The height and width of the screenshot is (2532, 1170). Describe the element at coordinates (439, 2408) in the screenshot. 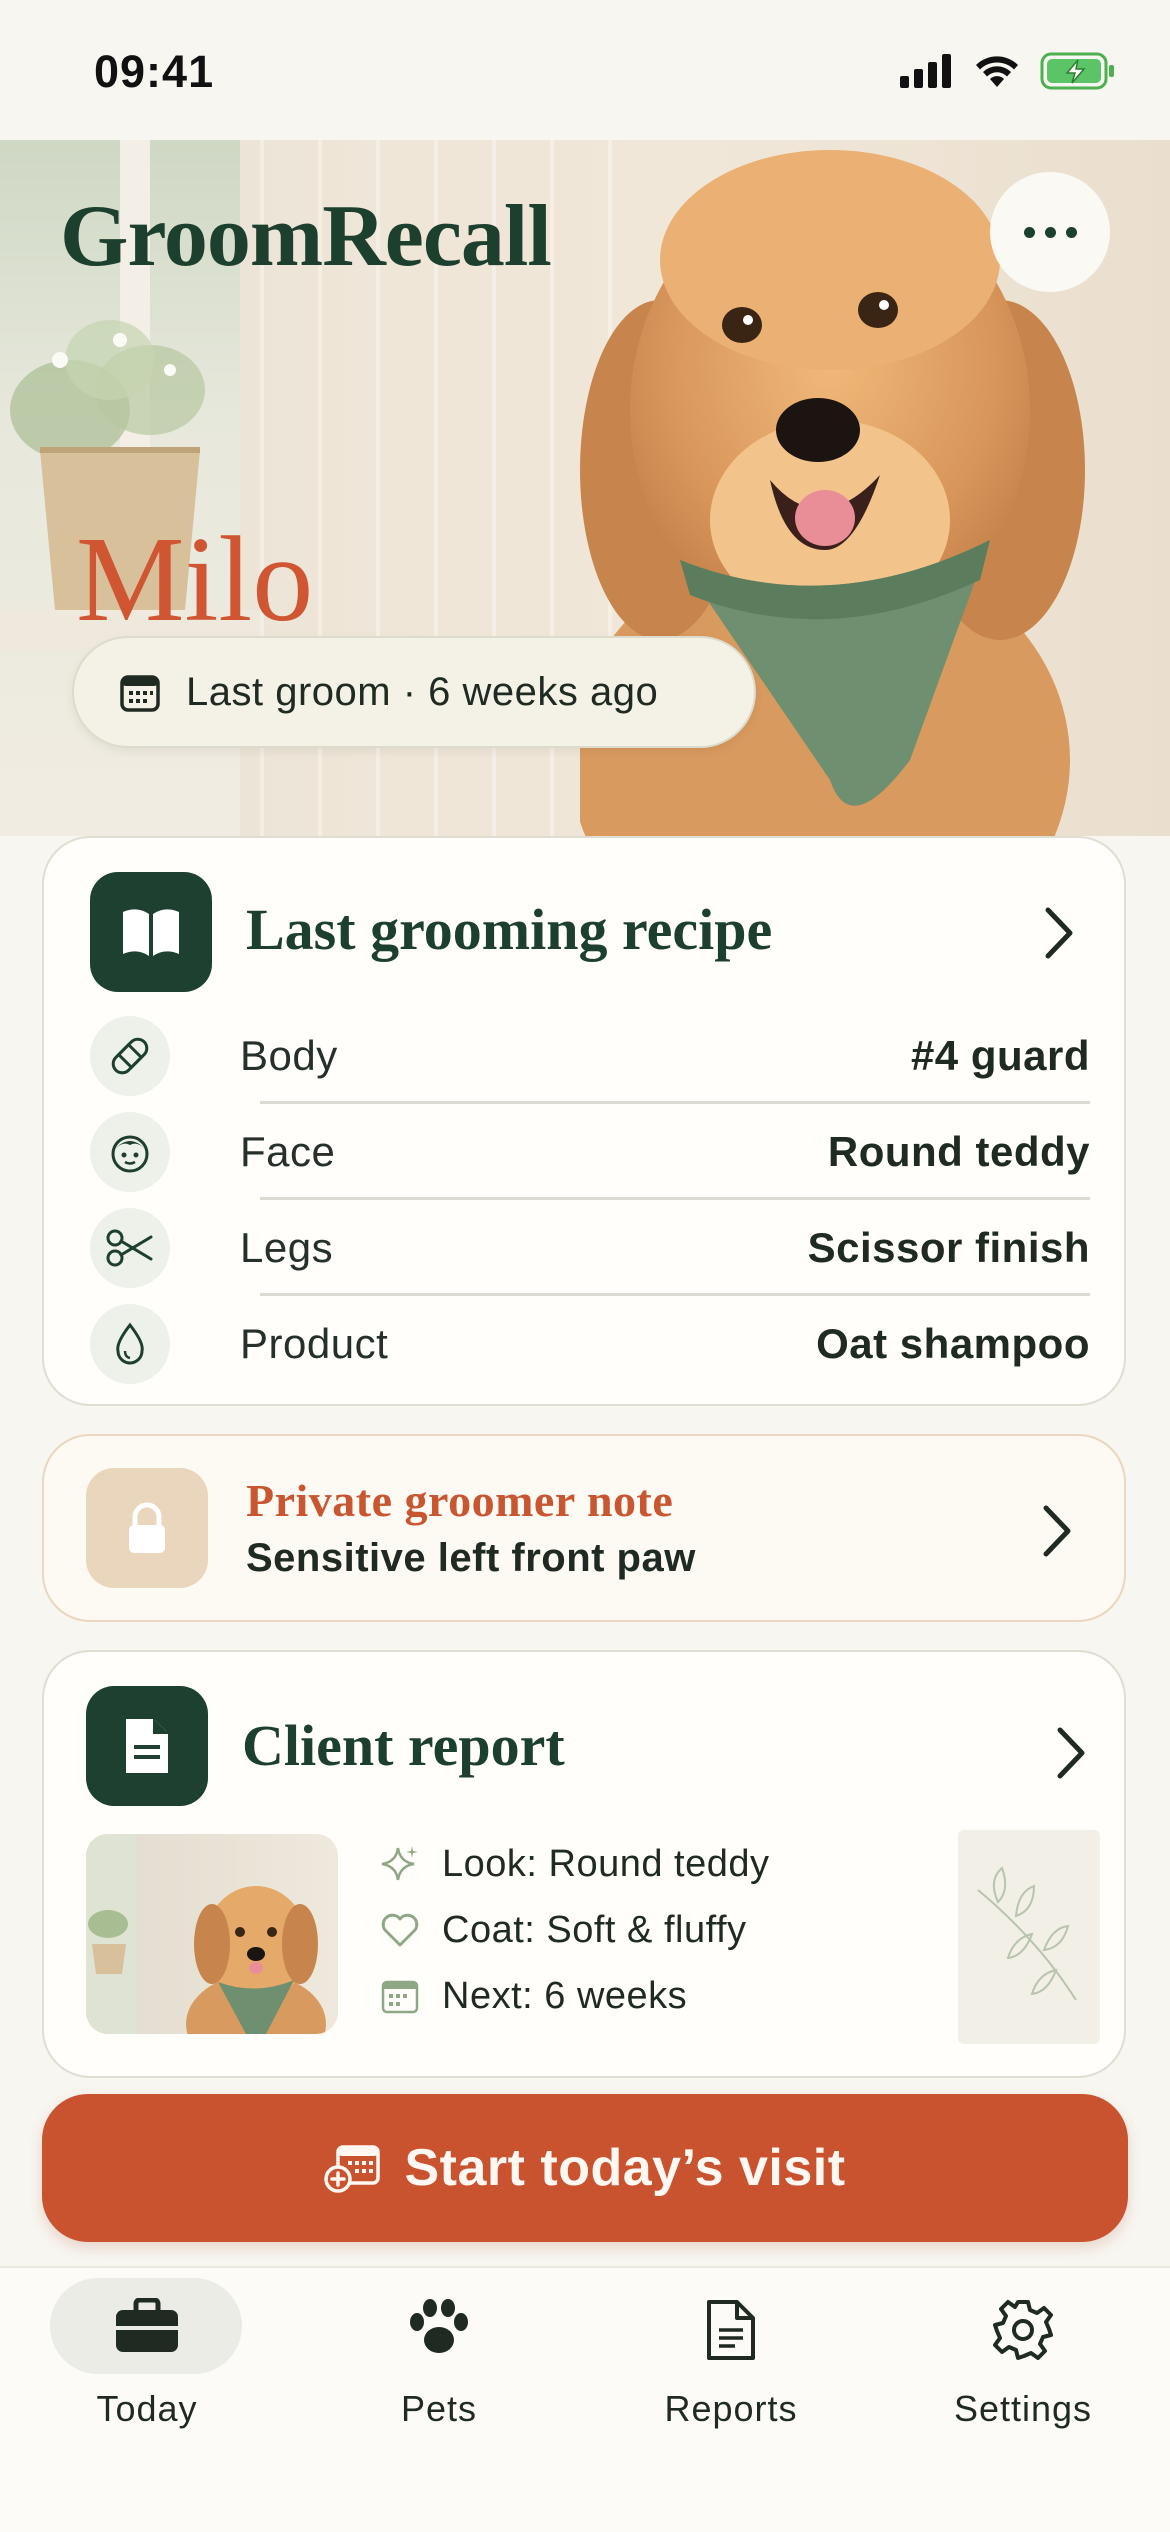

I see `tab-label: Pets` at that location.